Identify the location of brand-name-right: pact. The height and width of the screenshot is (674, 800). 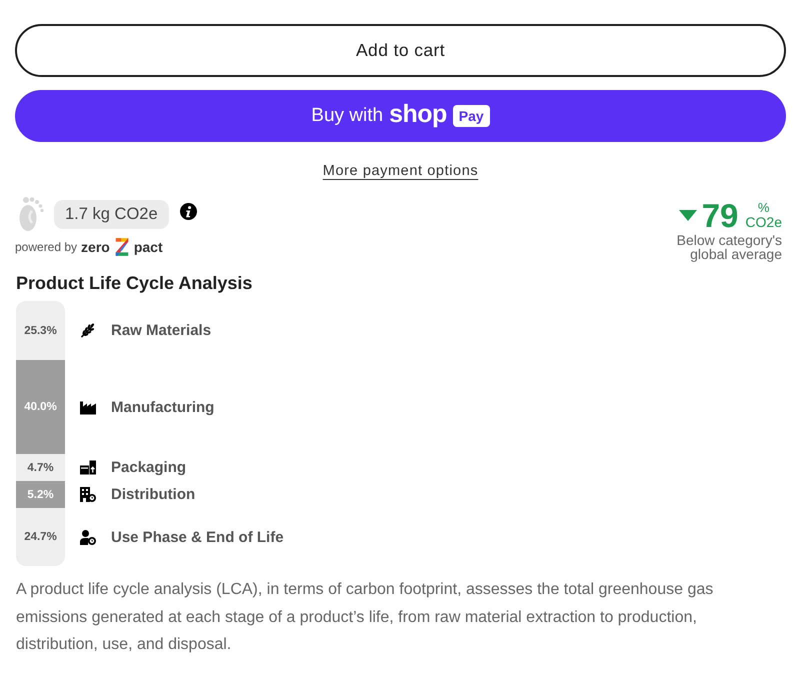
(148, 247).